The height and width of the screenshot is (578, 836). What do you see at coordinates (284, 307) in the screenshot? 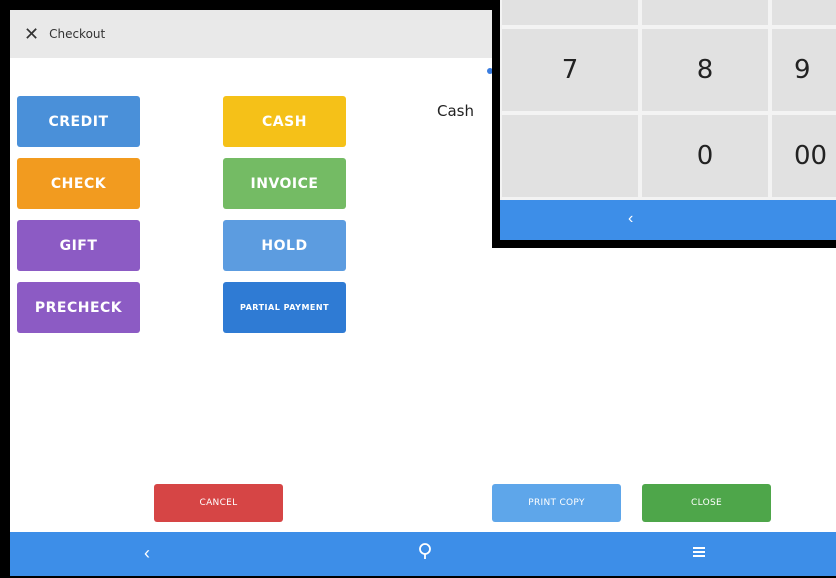
I see `partial-payment-button: PARTIAL PAYMENT` at bounding box center [284, 307].